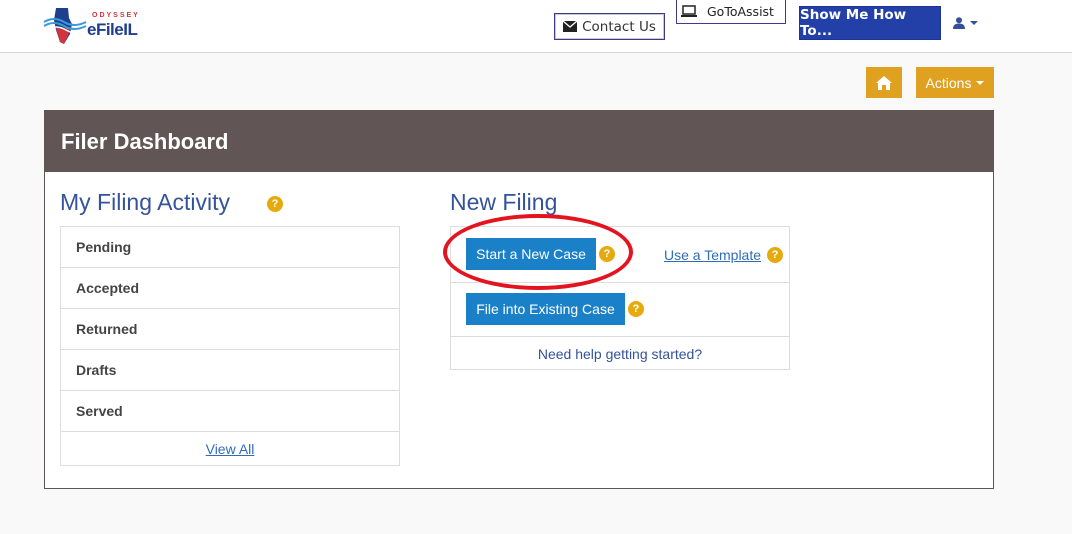 The width and height of the screenshot is (1072, 534). What do you see at coordinates (959, 23) in the screenshot?
I see `user-icon` at bounding box center [959, 23].